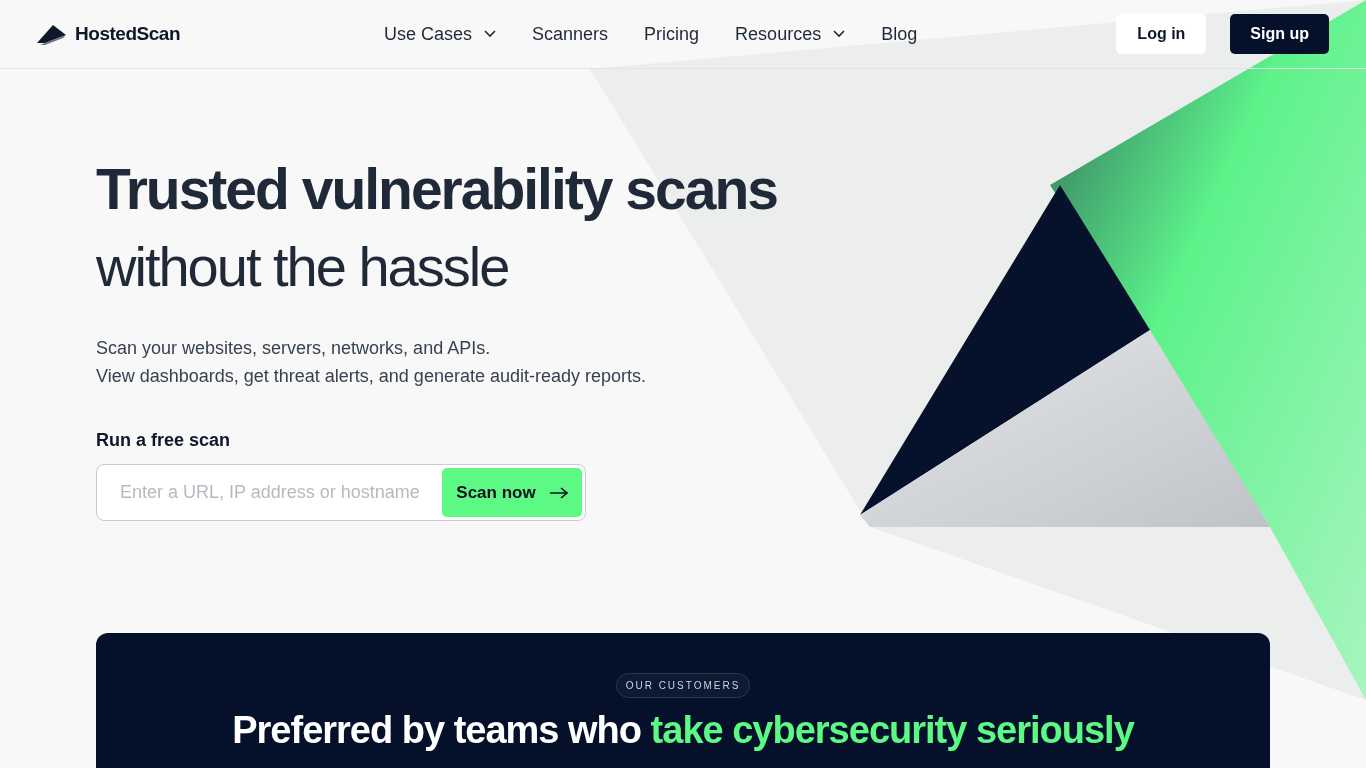  What do you see at coordinates (558, 492) in the screenshot?
I see `arrow-right-icon` at bounding box center [558, 492].